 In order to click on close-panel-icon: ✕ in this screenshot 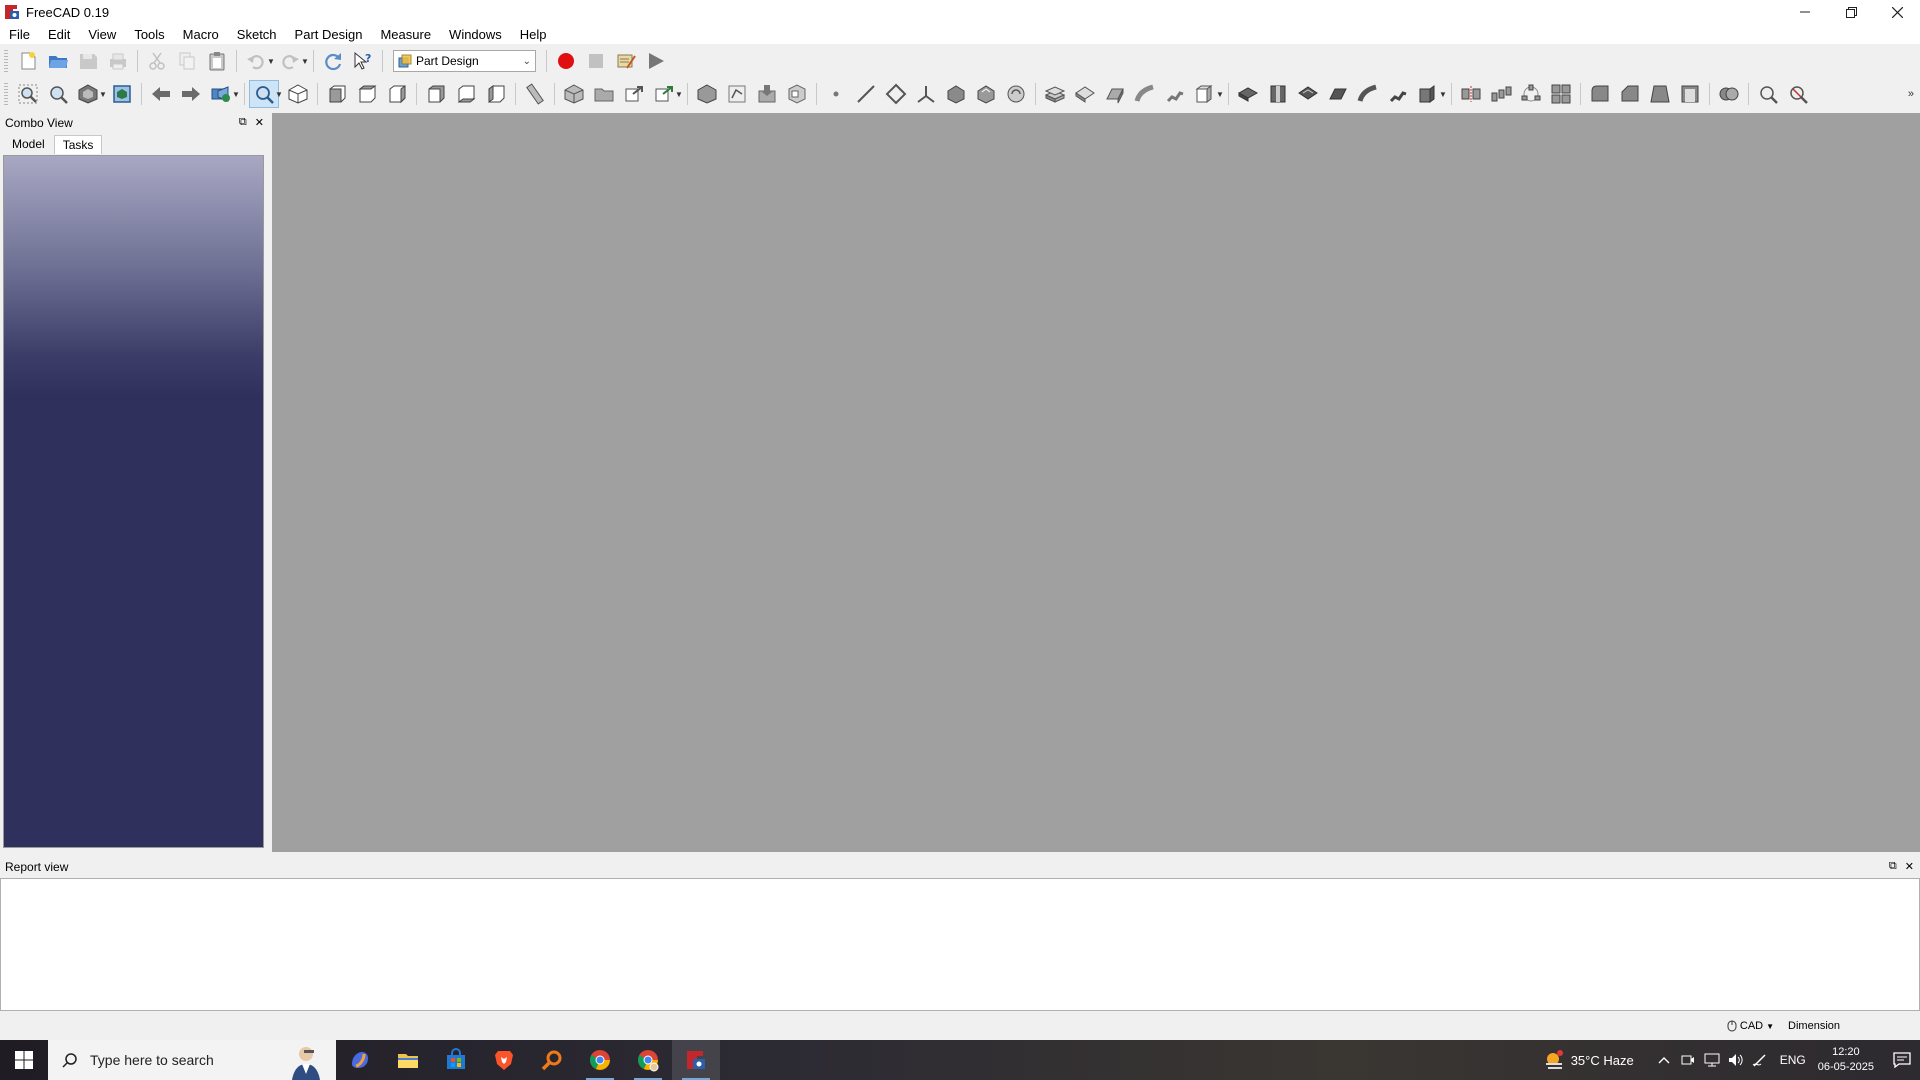, I will do `click(259, 122)`.